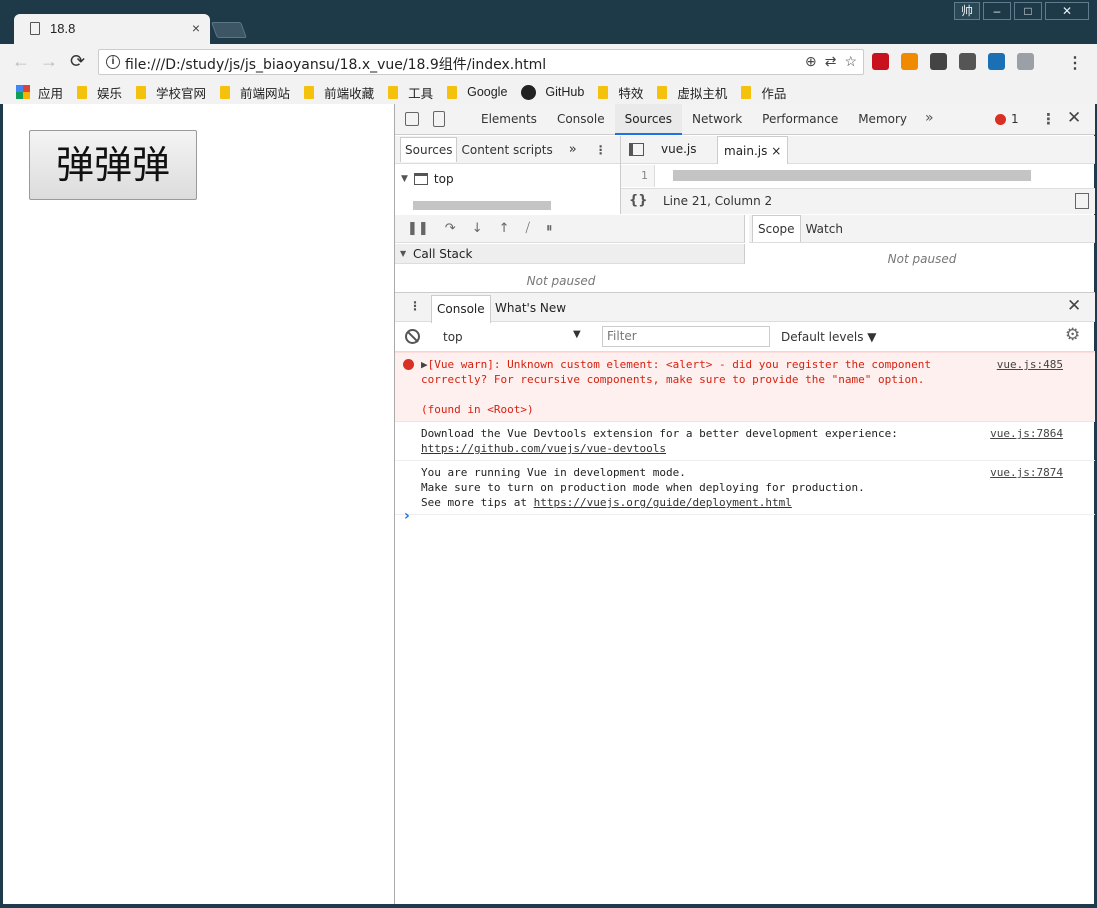 Image resolution: width=1097 pixels, height=908 pixels. Describe the element at coordinates (1030, 364) in the screenshot. I see `source-link: vue.js:485` at that location.